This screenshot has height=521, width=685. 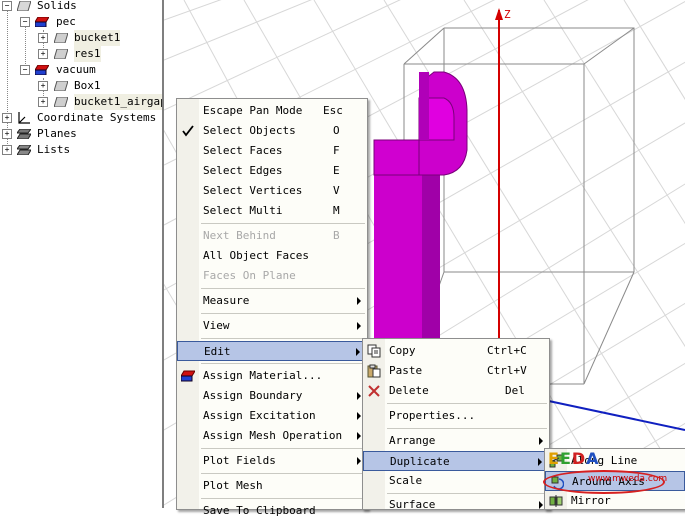 What do you see at coordinates (272, 486) in the screenshot?
I see `menu-item-plot-mesh: Plot Mesh` at bounding box center [272, 486].